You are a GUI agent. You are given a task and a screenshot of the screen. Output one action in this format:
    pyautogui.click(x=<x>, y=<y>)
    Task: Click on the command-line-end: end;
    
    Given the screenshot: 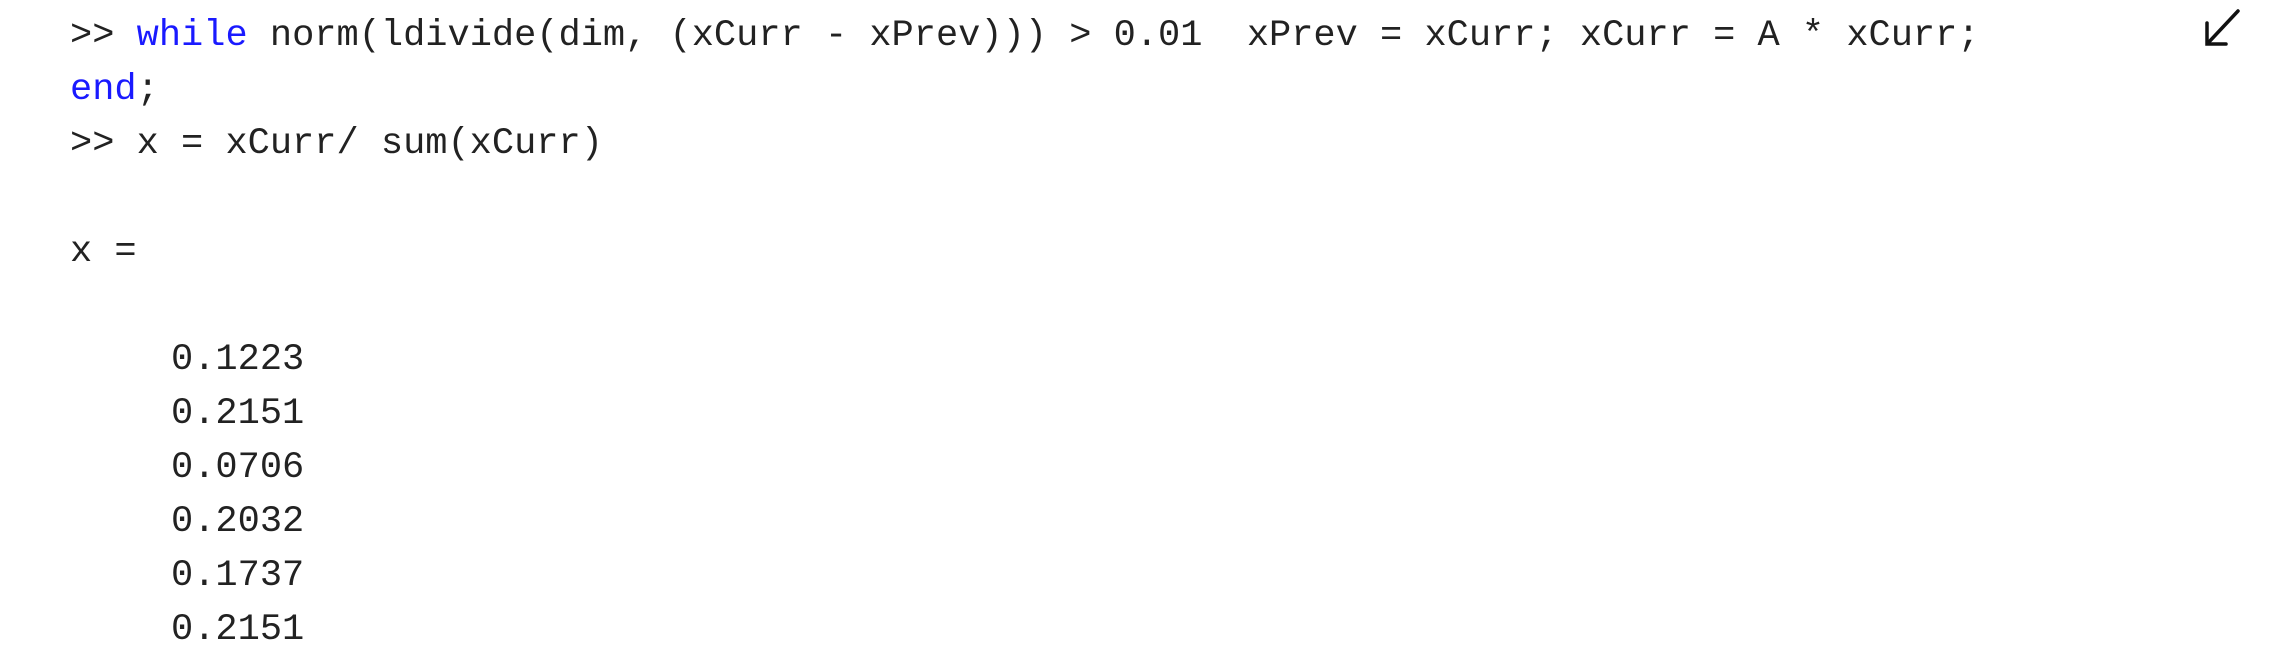 What is the action you would take?
    pyautogui.click(x=114, y=90)
    